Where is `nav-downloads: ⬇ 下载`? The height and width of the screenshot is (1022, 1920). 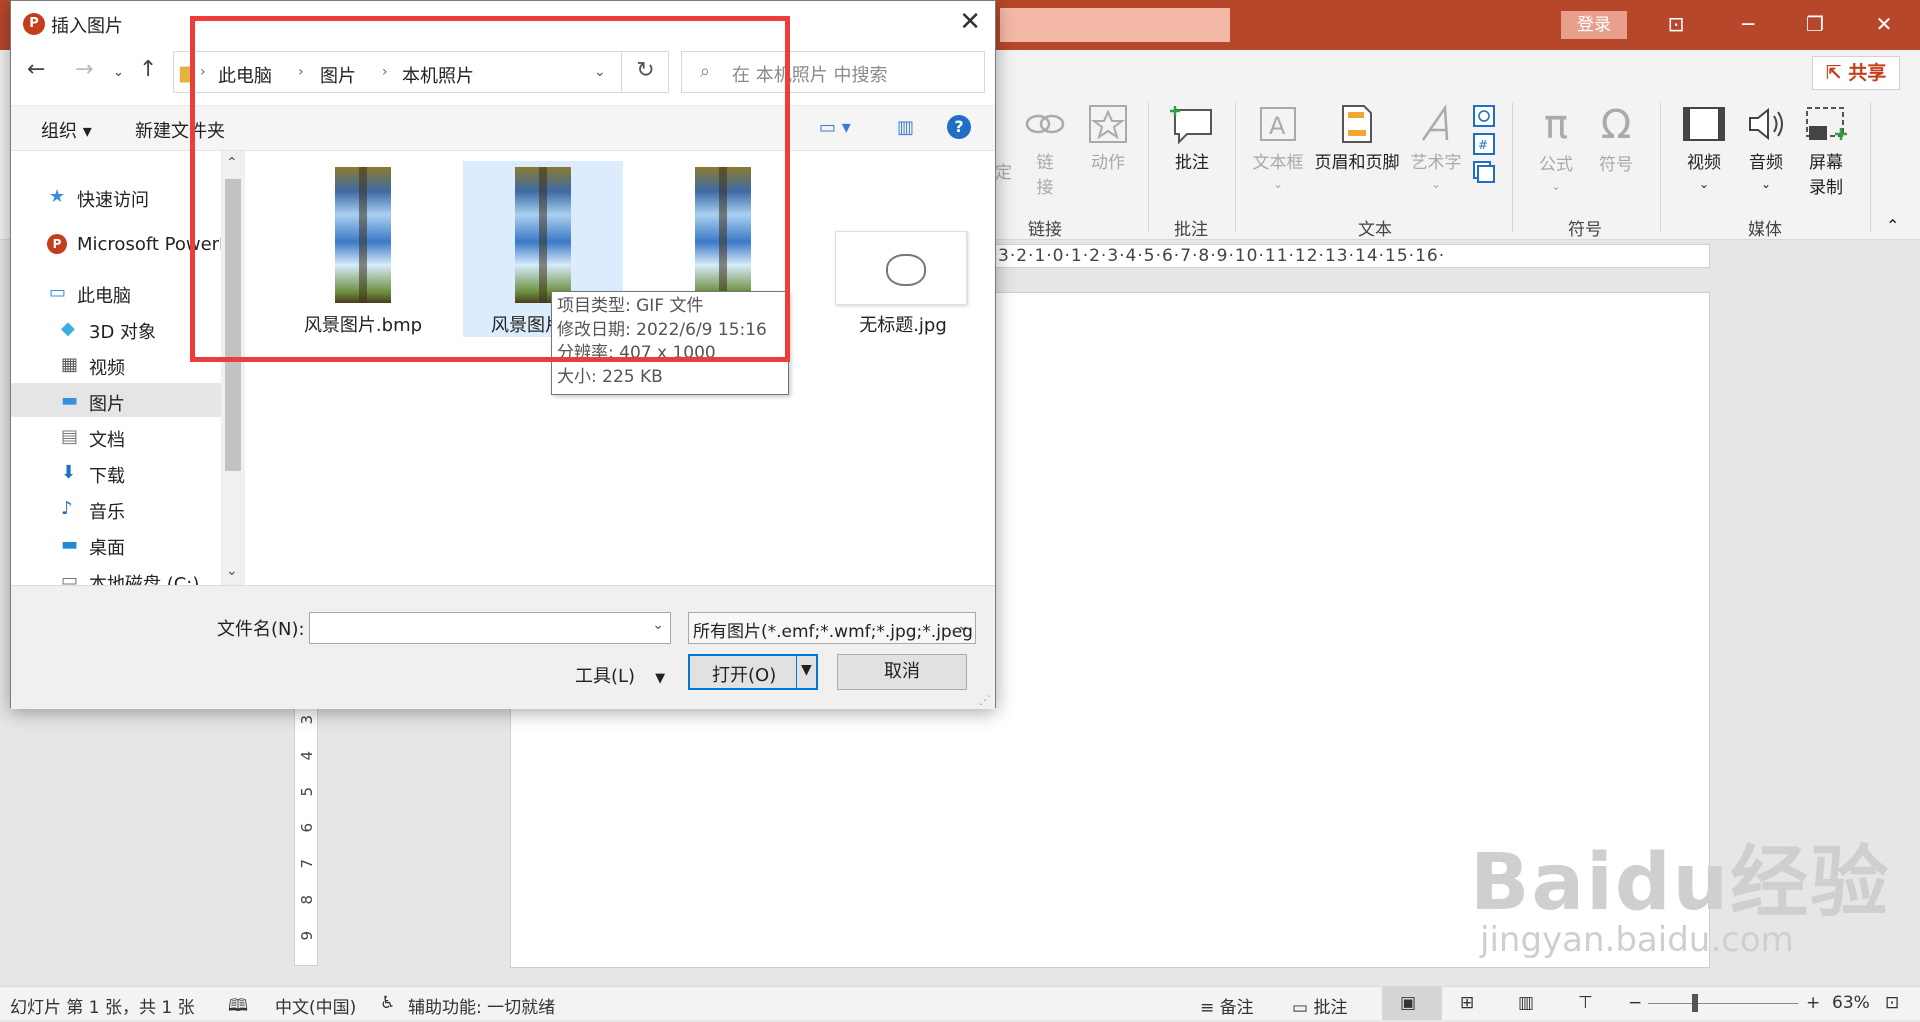
nav-downloads: ⬇ 下载 is located at coordinates (116, 472).